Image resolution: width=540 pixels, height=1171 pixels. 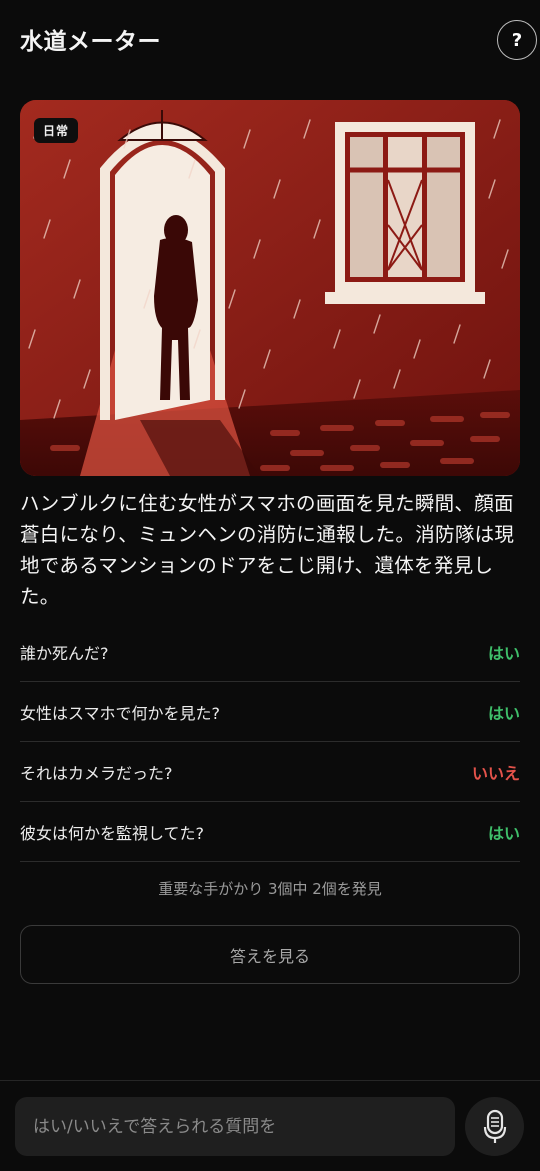 I want to click on clue-progress: 重要な手がかり 3個中 2個を発見, so click(x=270, y=889).